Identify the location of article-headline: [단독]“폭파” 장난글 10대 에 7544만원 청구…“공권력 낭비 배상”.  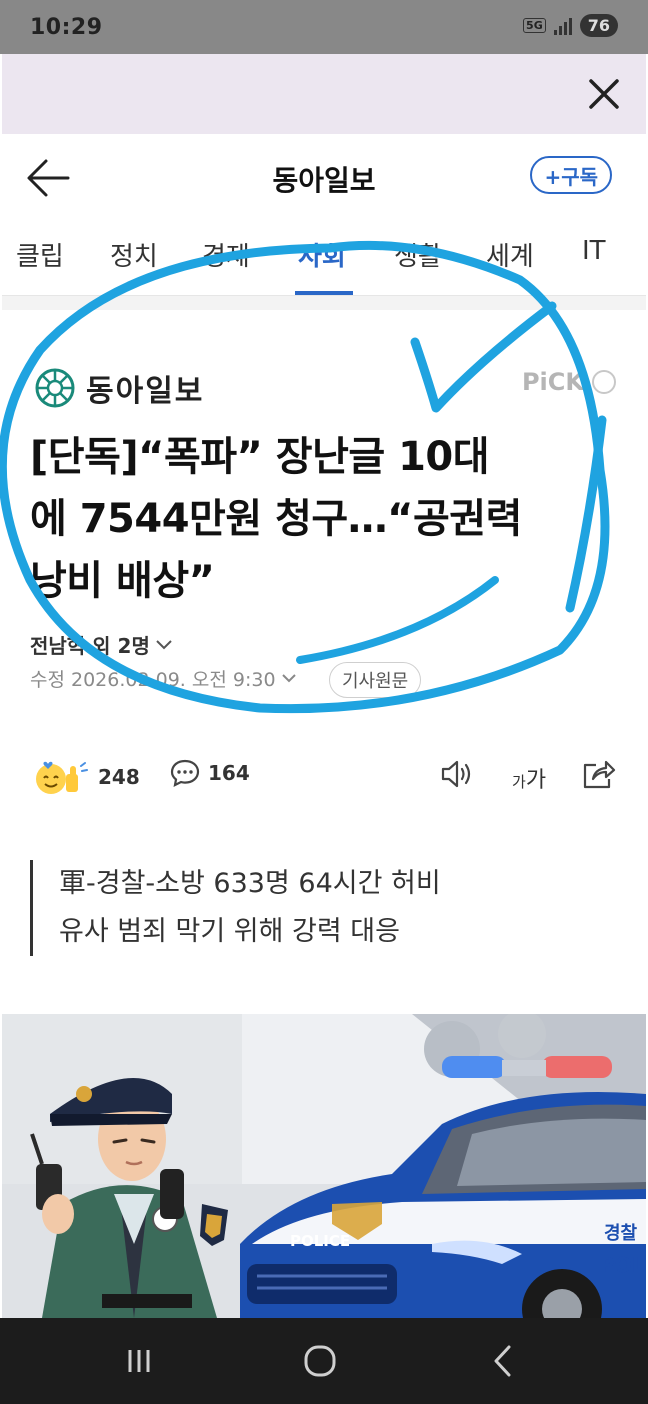
(338, 519).